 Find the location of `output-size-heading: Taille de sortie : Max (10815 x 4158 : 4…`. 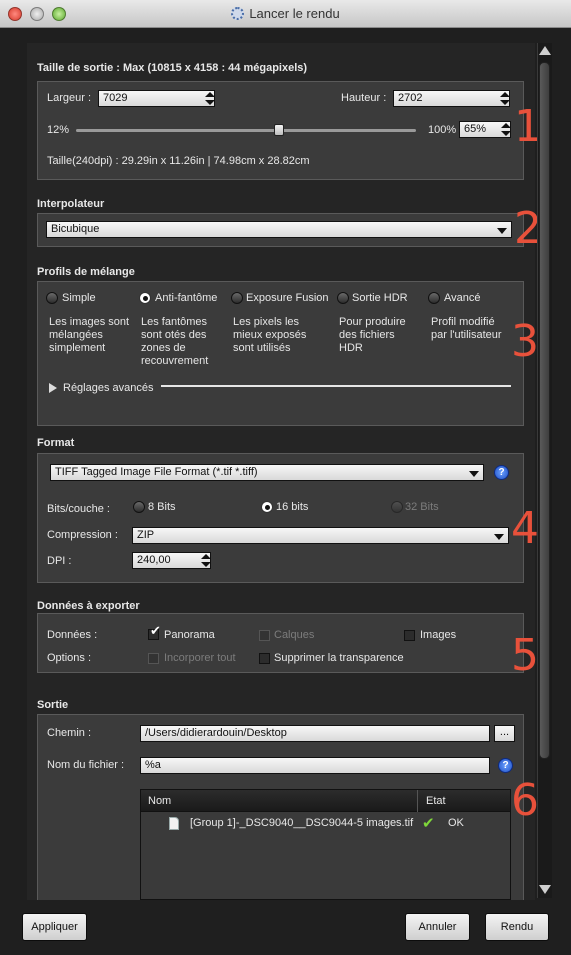

output-size-heading: Taille de sortie : Max (10815 x 4158 : 4… is located at coordinates (172, 68).